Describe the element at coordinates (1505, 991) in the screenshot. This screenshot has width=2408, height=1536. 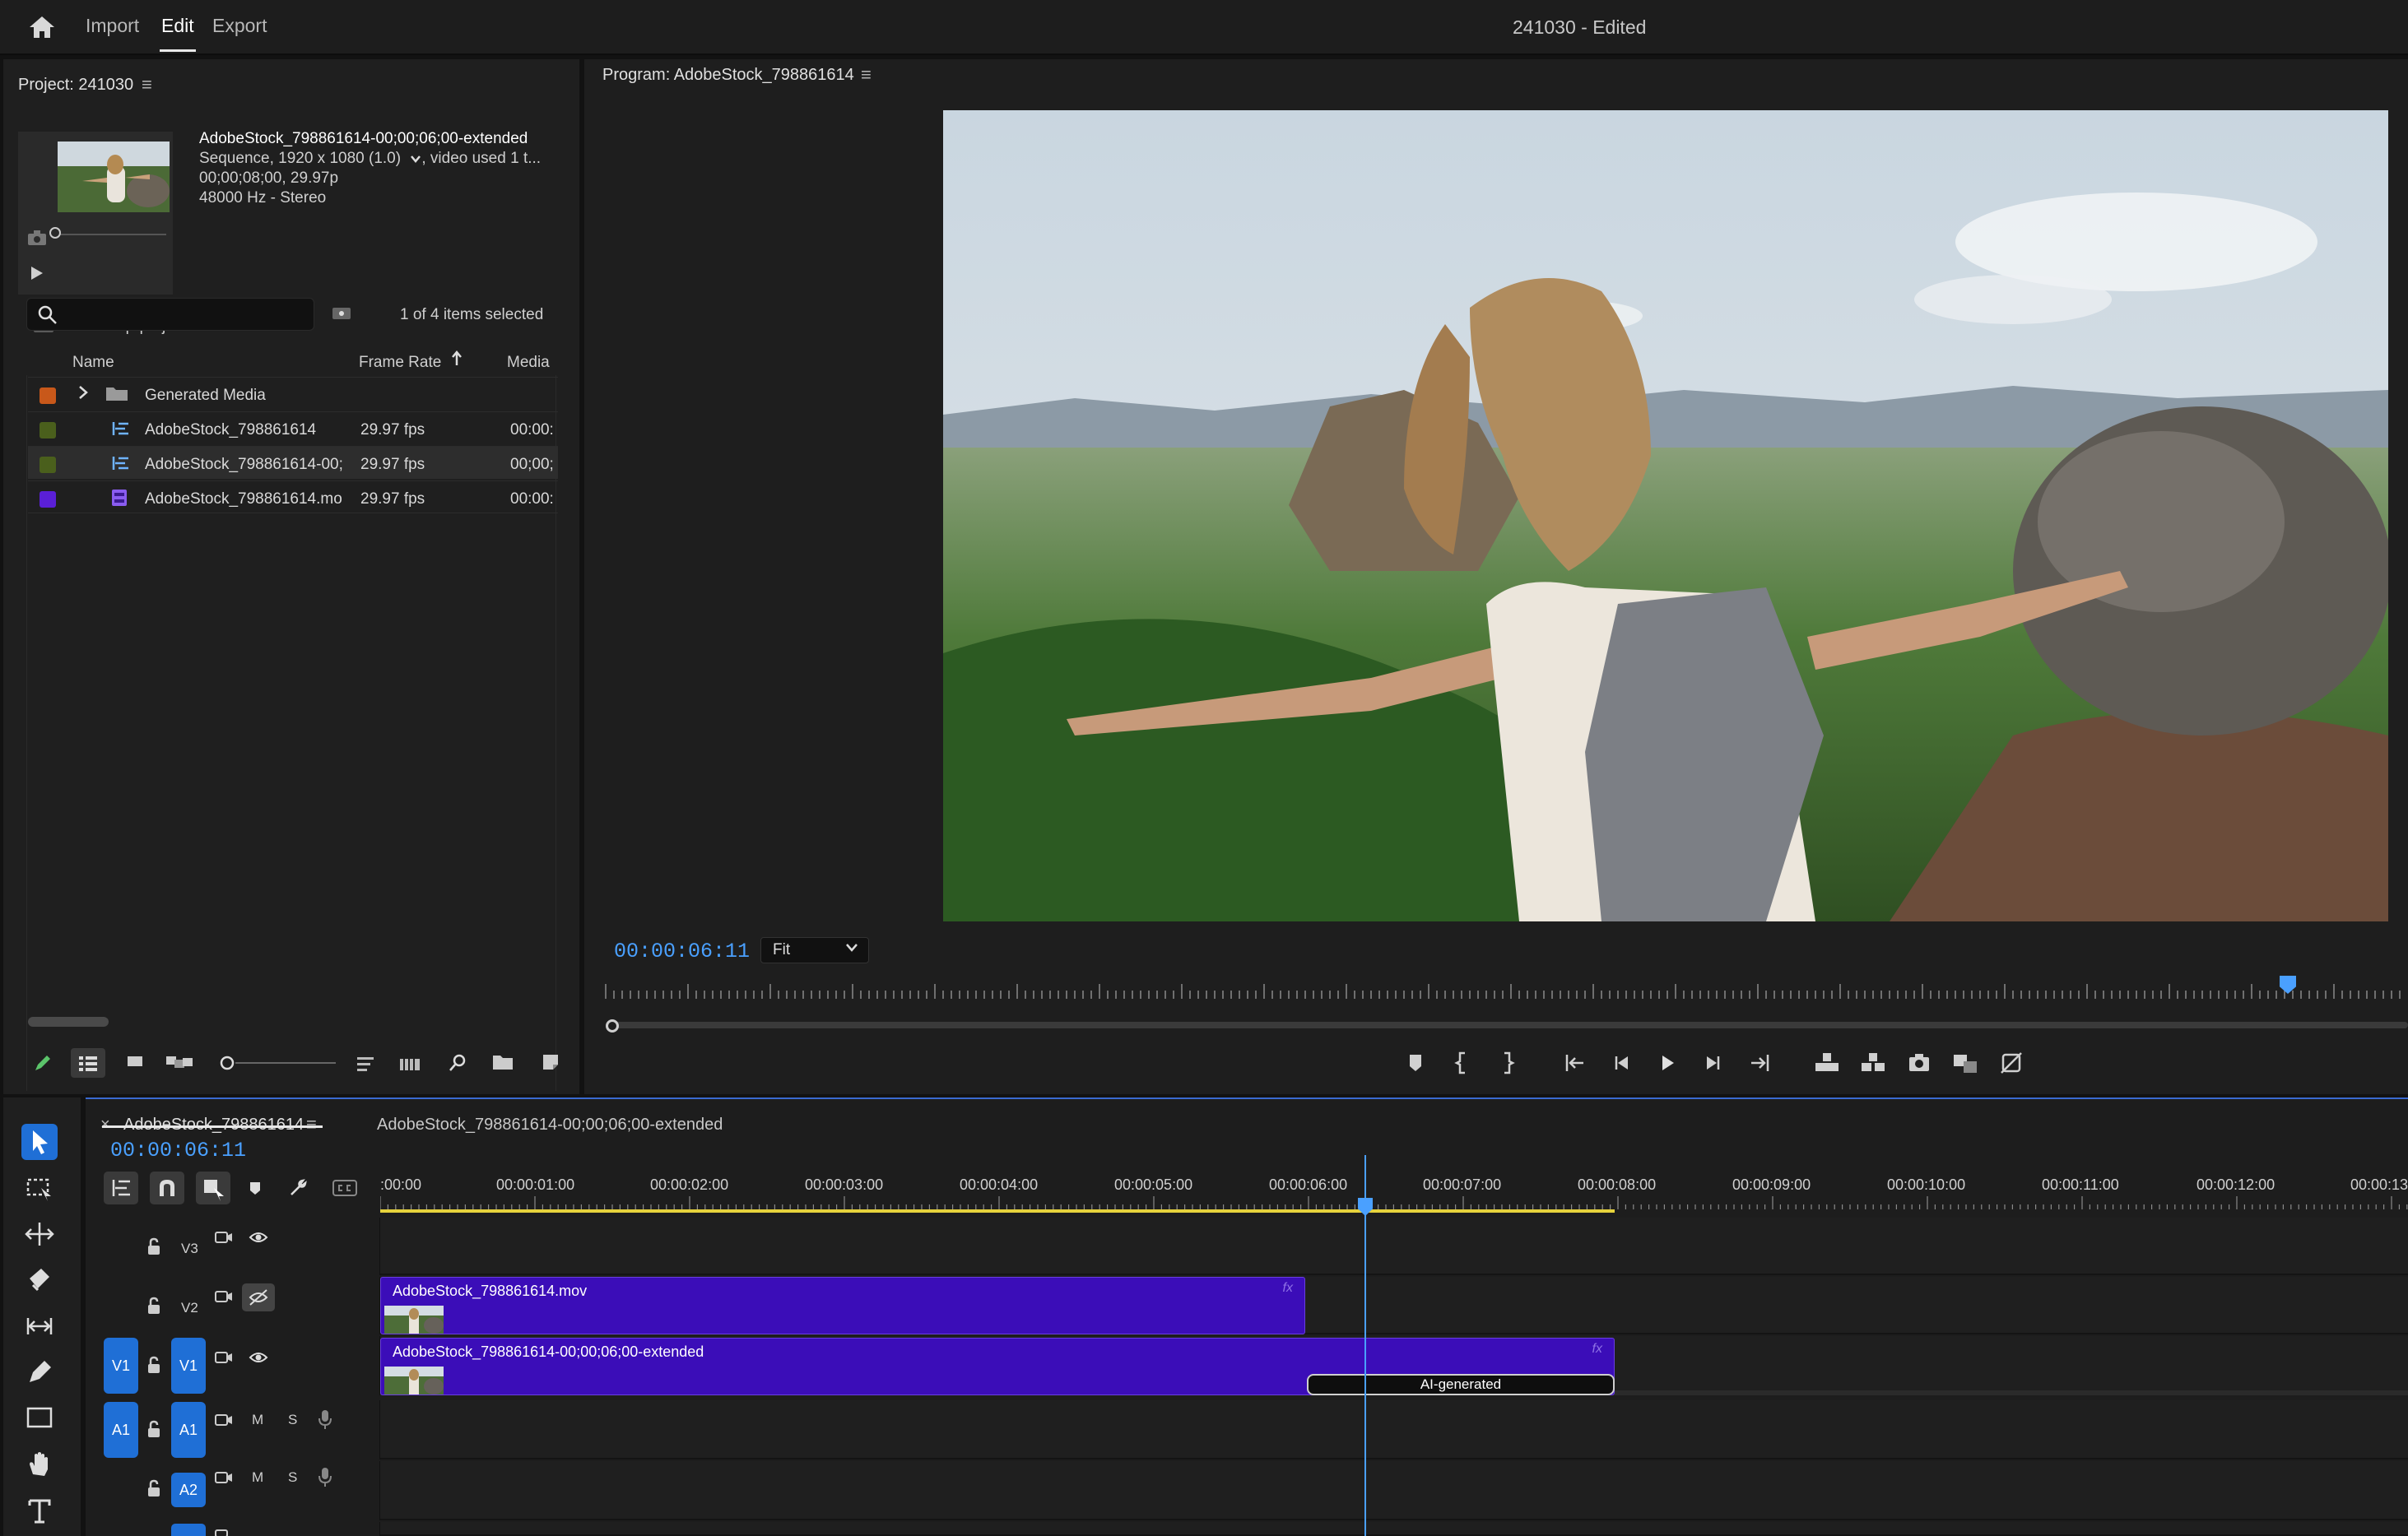
I see `program-time-ruler` at that location.